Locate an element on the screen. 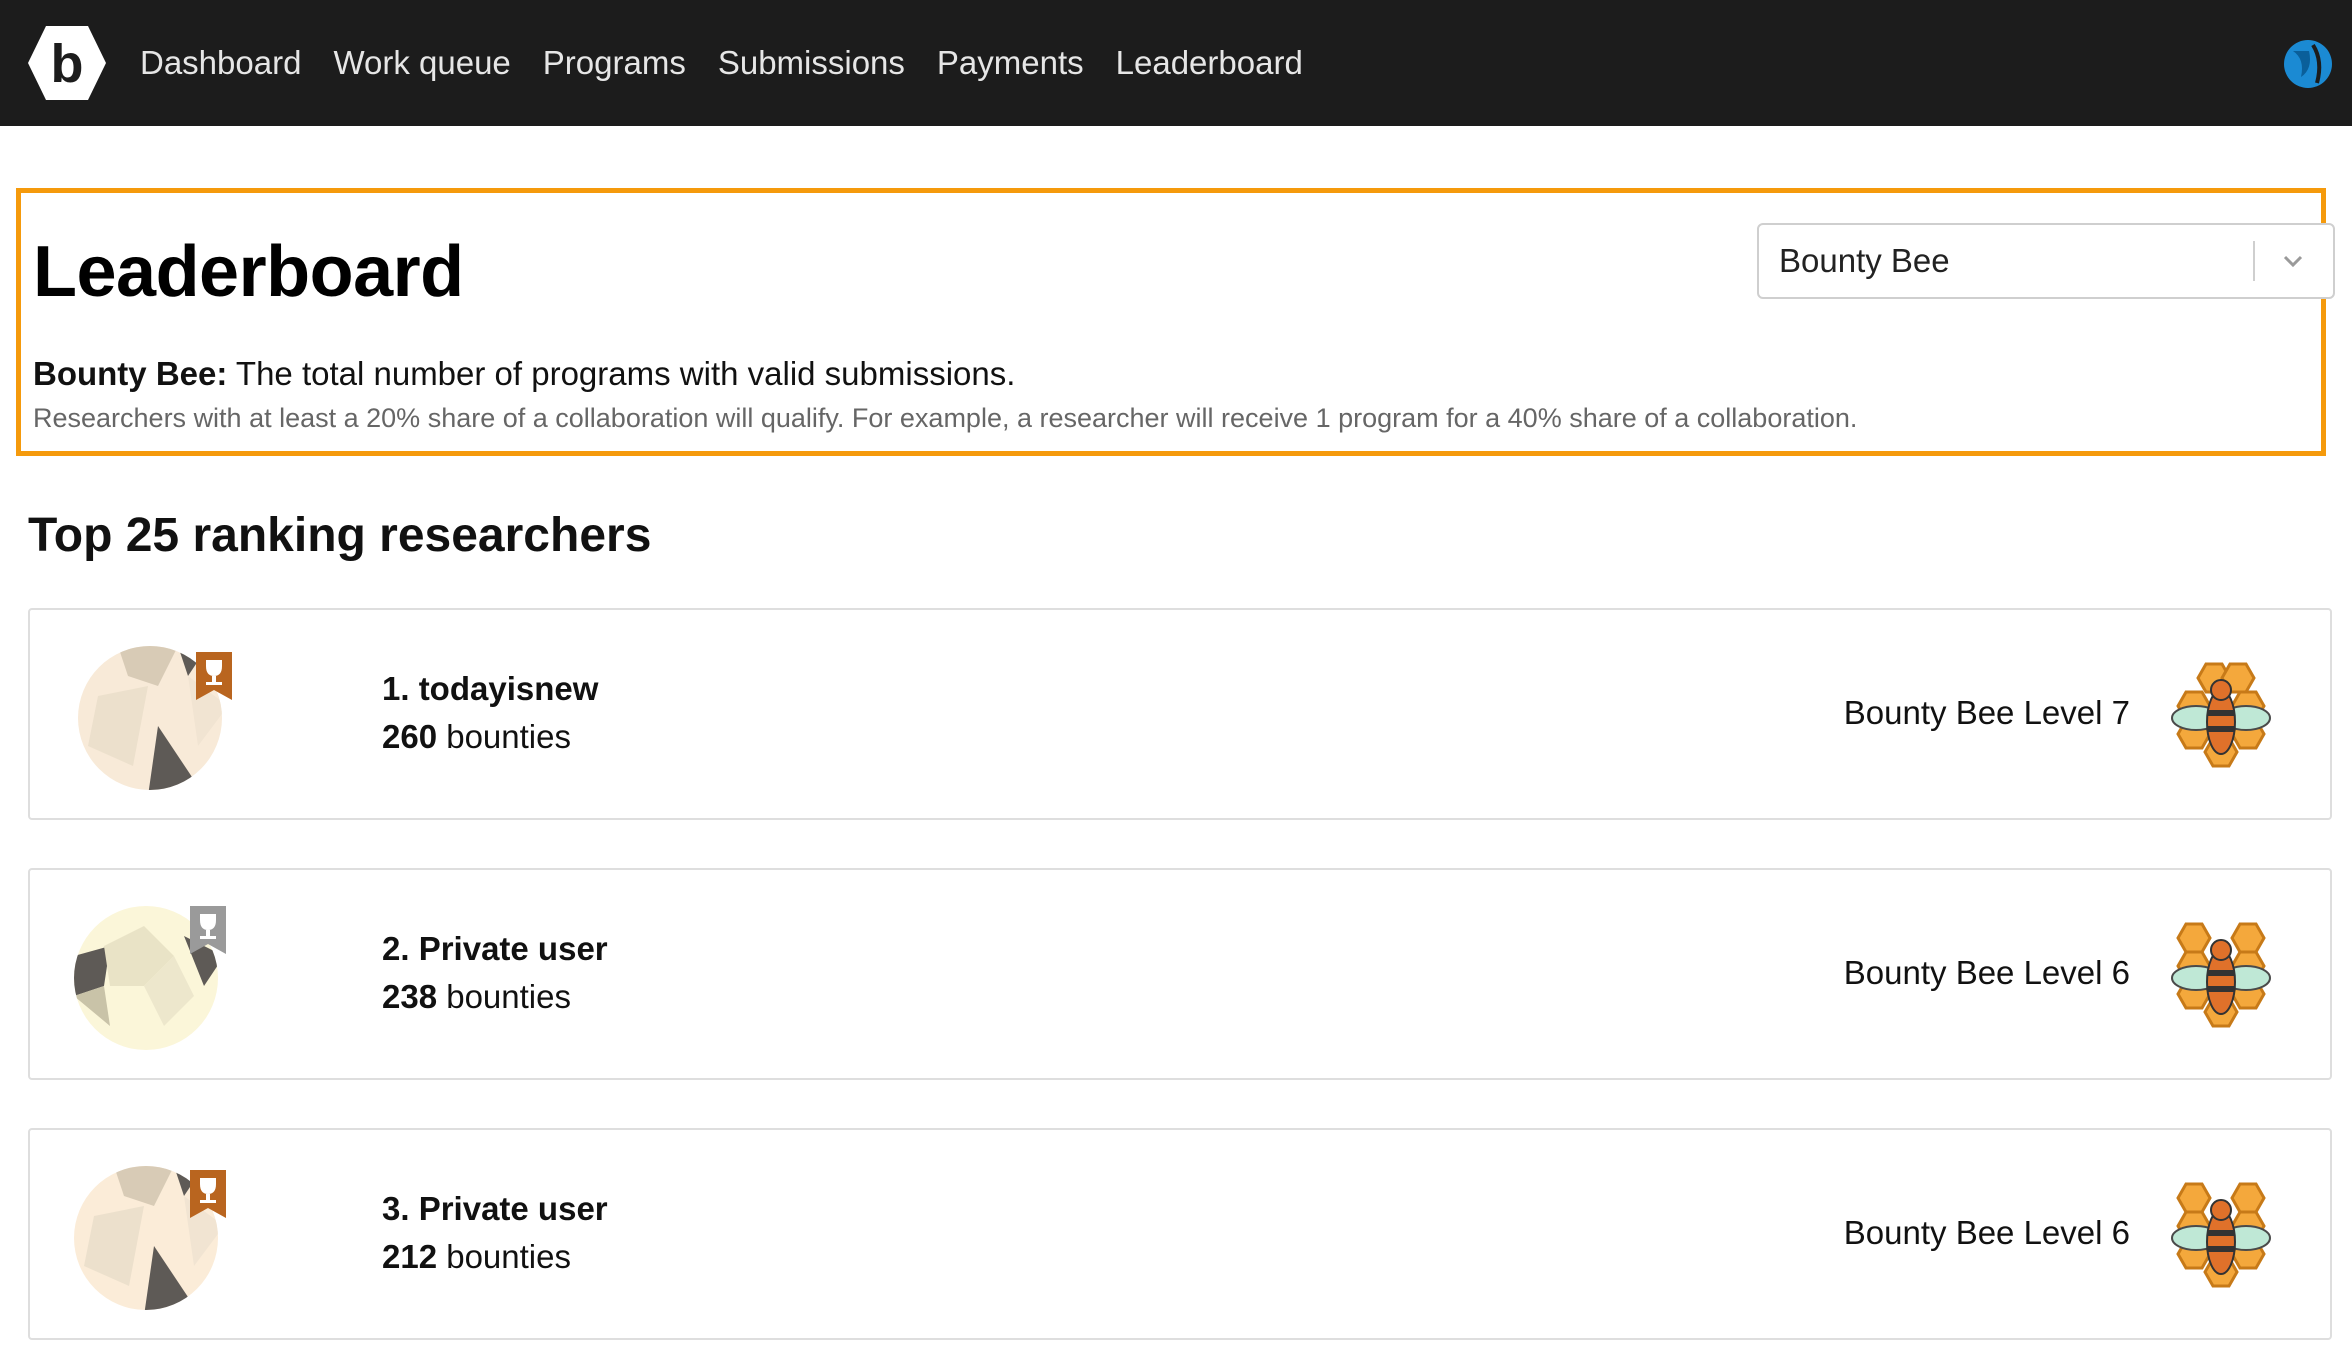 The image size is (2352, 1352). bounty-count-value: 260 is located at coordinates (410, 736).